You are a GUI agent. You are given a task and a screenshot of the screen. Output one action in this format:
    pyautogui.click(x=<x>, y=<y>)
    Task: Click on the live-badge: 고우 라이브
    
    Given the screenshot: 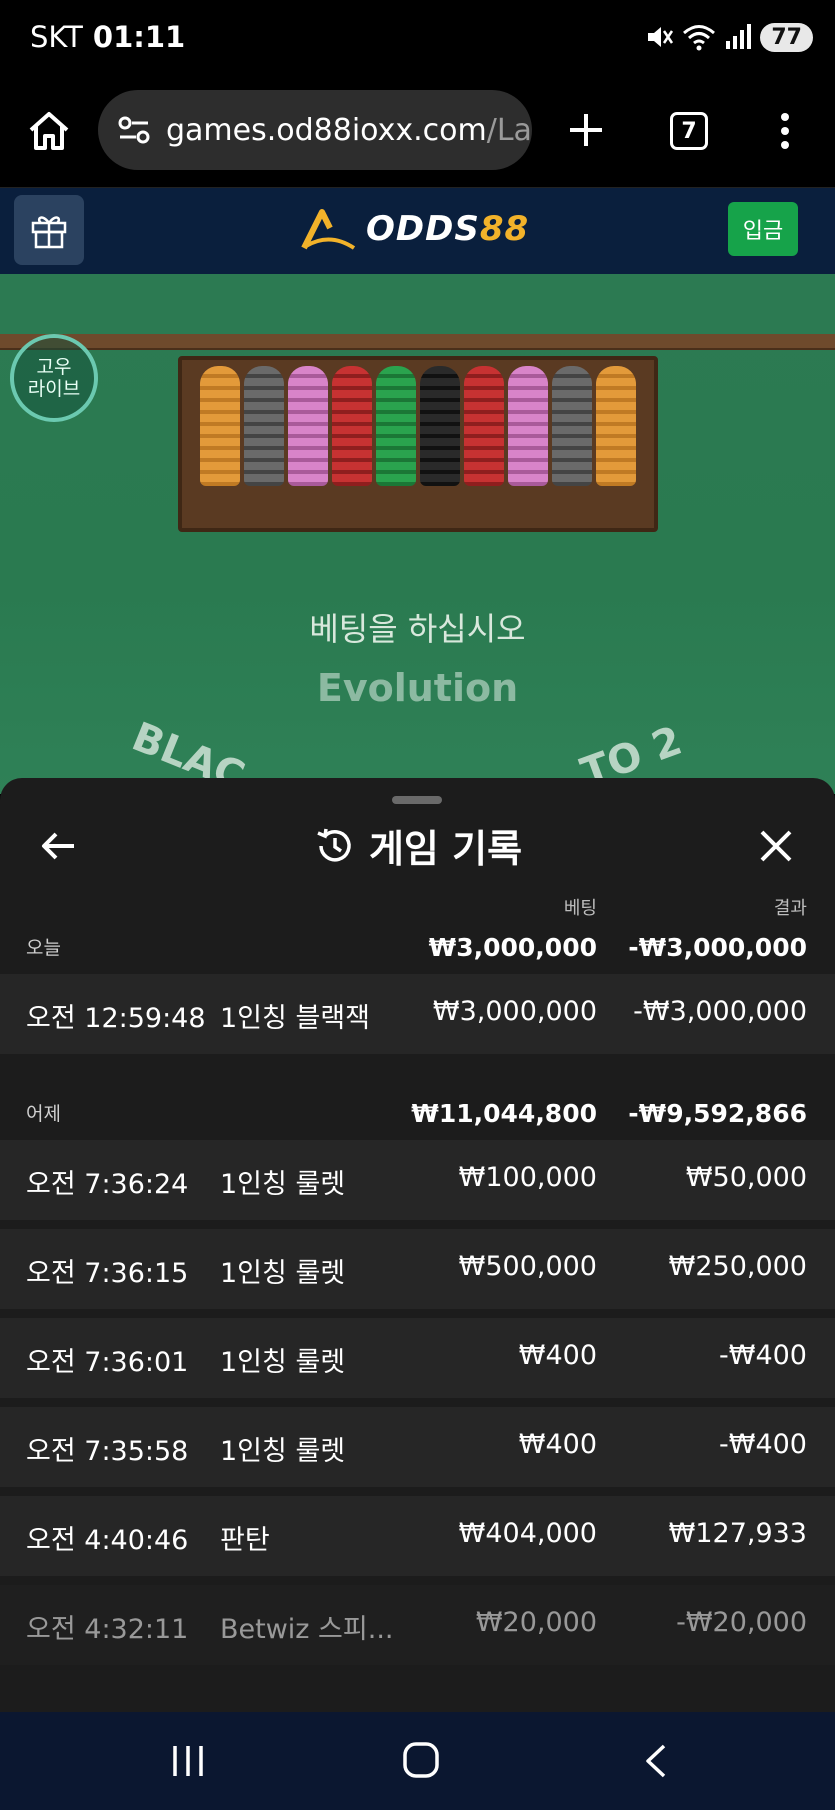 What is the action you would take?
    pyautogui.click(x=54, y=378)
    